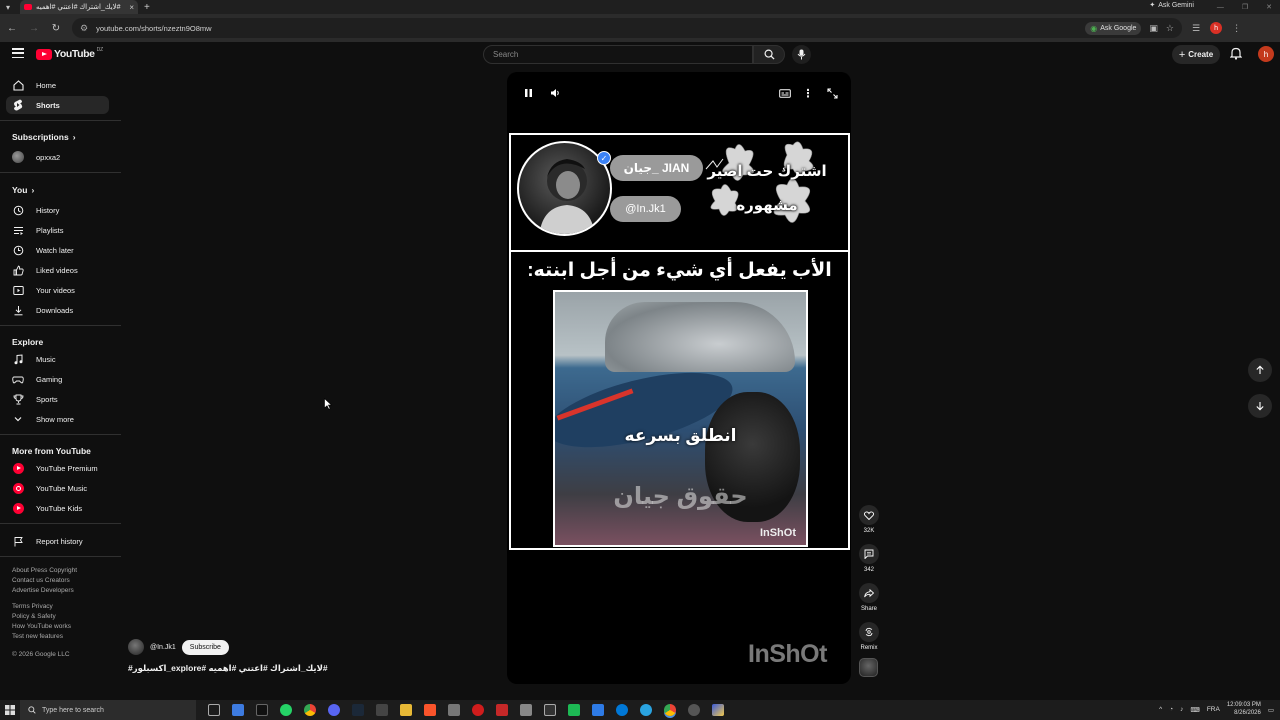 The image size is (1280, 720). What do you see at coordinates (262, 710) in the screenshot?
I see `app-icon-dark` at bounding box center [262, 710].